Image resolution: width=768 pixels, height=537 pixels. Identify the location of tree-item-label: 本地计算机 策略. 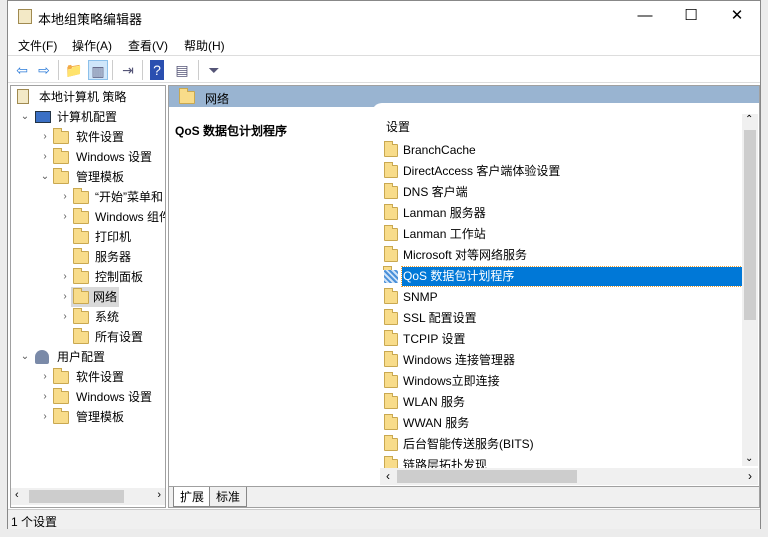
(83, 97).